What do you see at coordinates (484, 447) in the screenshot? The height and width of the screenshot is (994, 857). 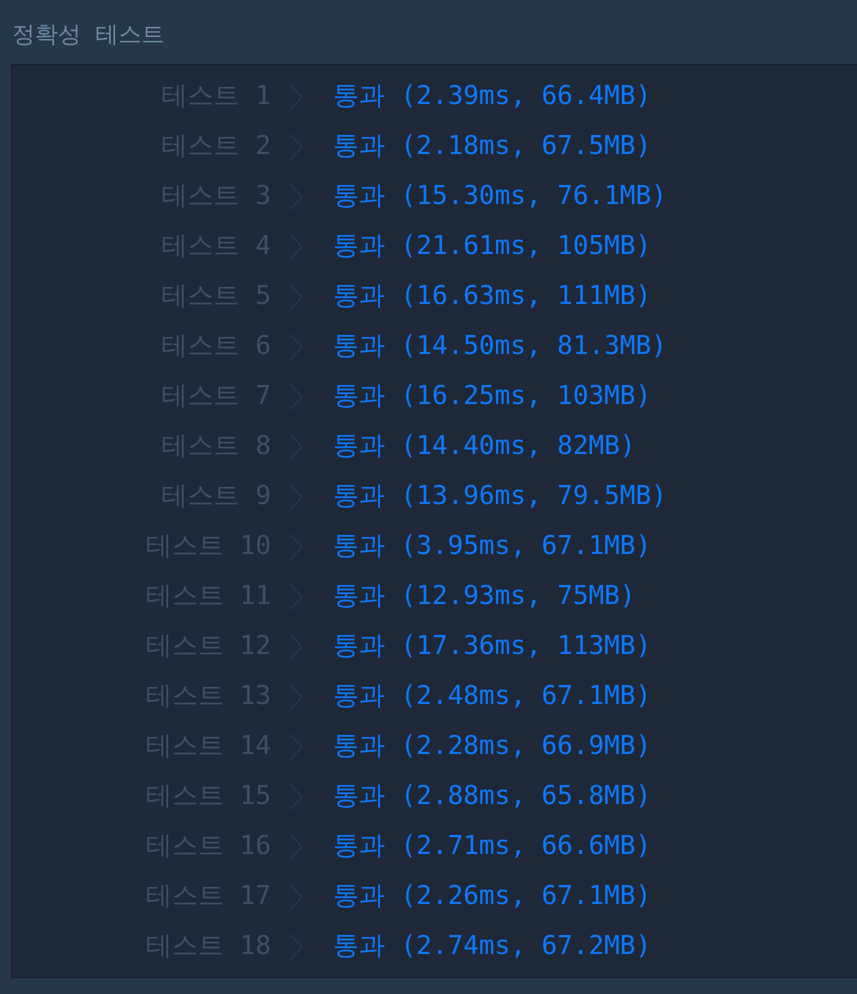 I see `test-result: 통과 (14.40ms, 82MB)` at bounding box center [484, 447].